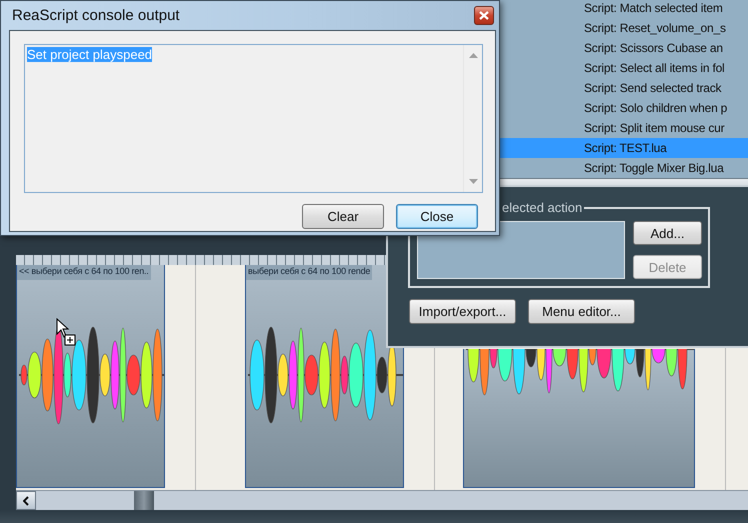 The image size is (748, 523). Describe the element at coordinates (96, 15) in the screenshot. I see `window-title: ReaScript console output` at that location.